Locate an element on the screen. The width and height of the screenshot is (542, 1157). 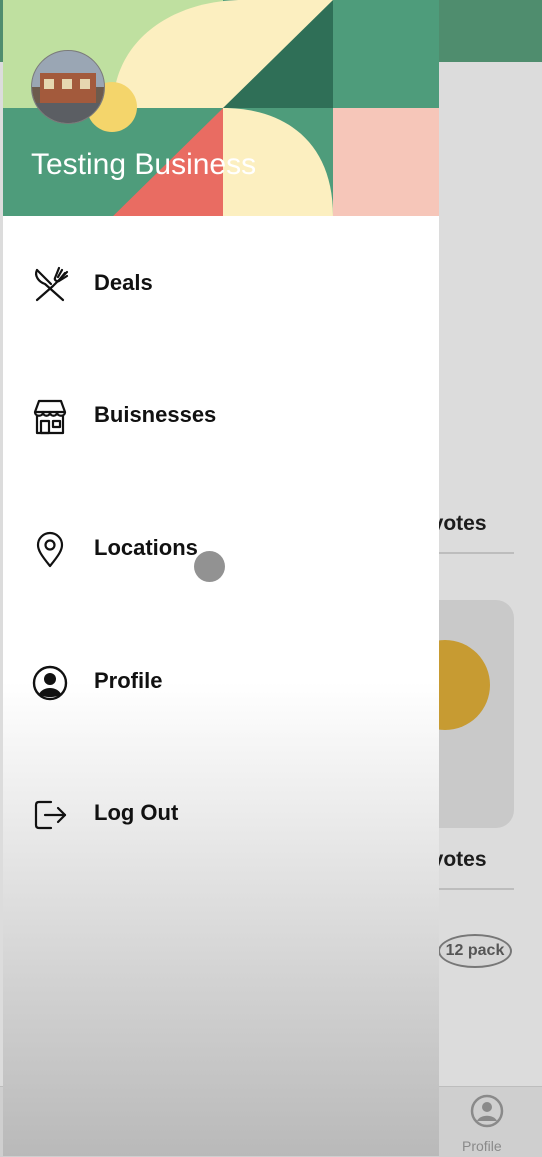
menu-item-logout: Log Out is located at coordinates (221, 813).